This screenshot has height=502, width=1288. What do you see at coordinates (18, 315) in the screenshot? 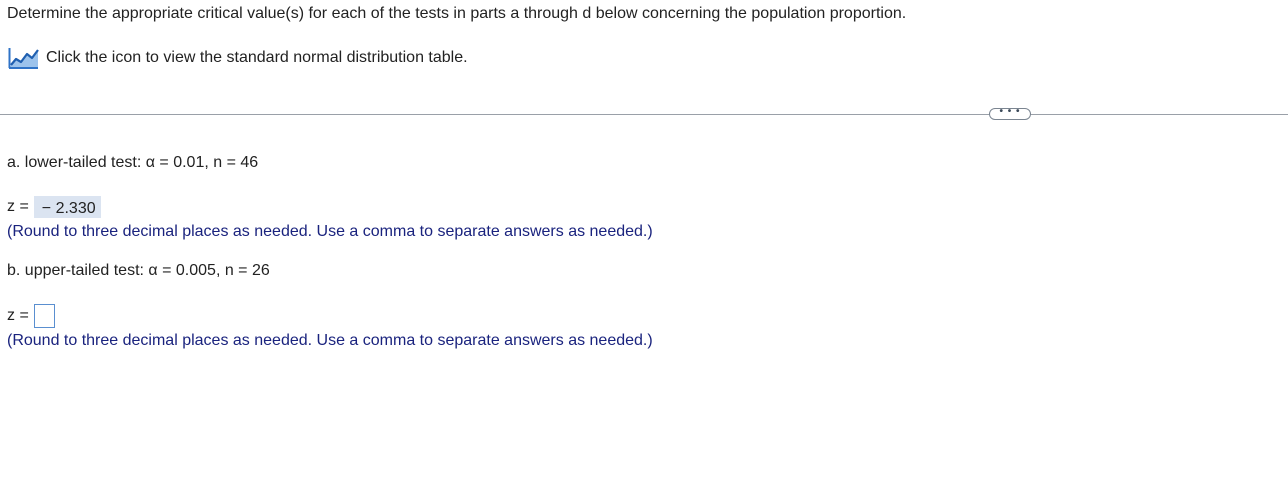
I see `part-b-z-label: z =` at bounding box center [18, 315].